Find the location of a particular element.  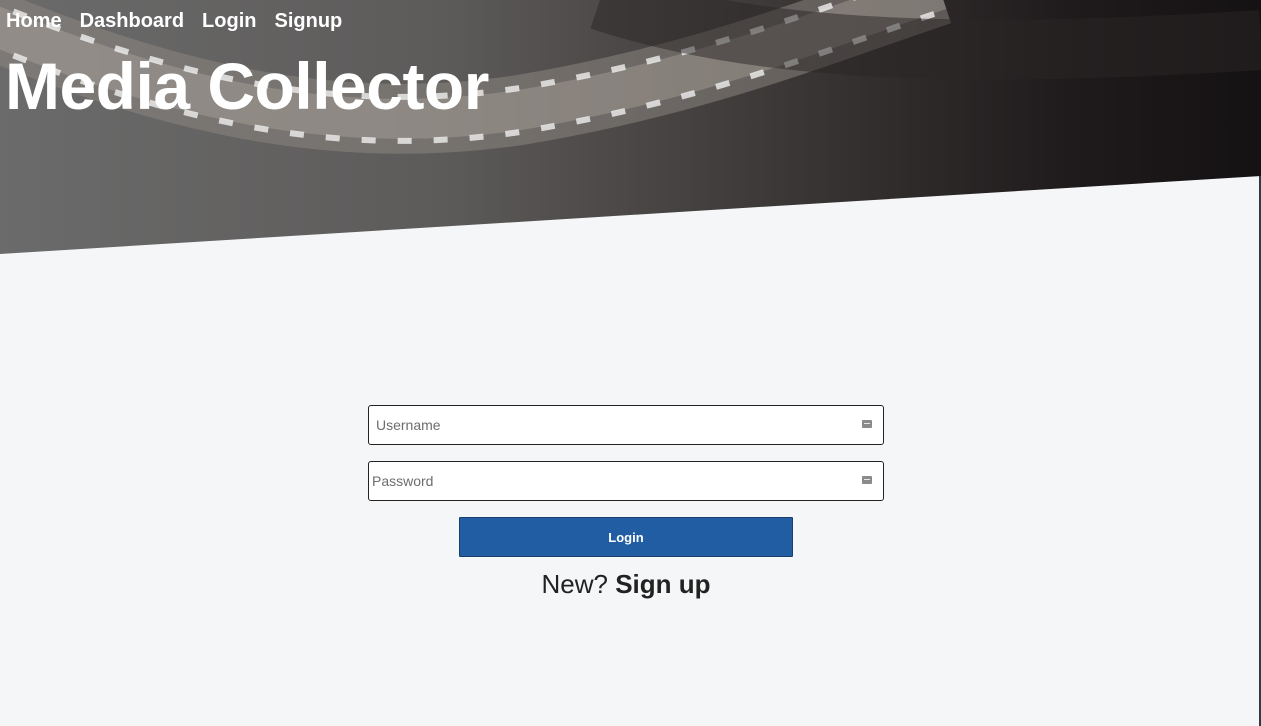

username-input is located at coordinates (626, 425).